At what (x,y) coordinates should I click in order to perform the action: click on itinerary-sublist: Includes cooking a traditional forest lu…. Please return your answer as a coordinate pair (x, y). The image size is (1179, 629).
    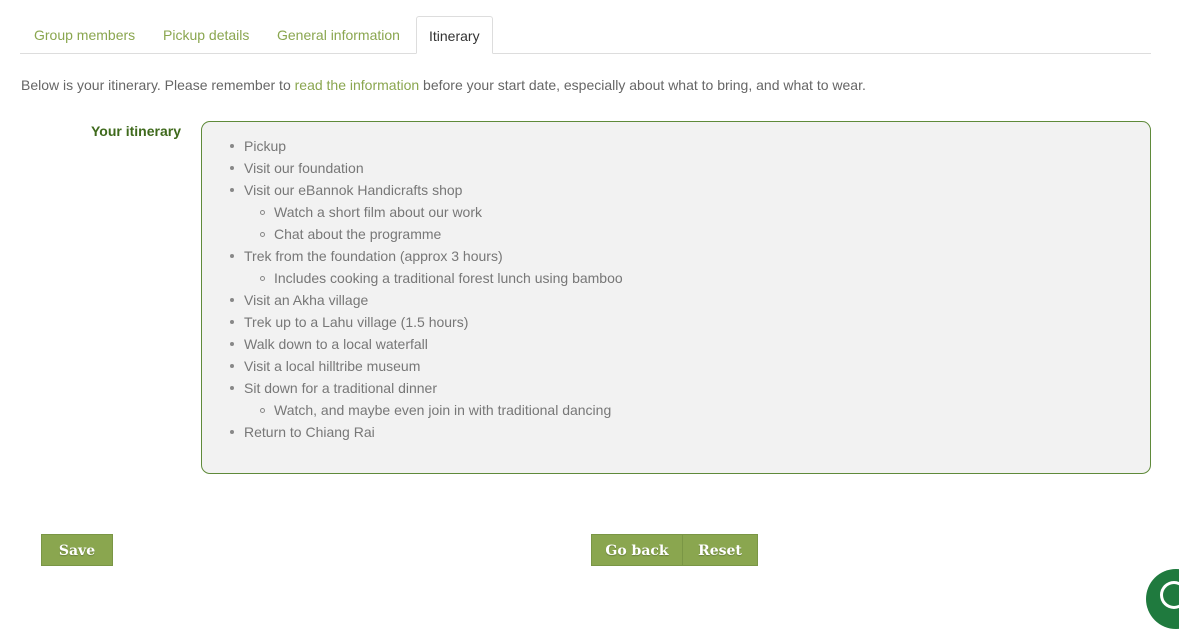
    Looking at the image, I should click on (433, 278).